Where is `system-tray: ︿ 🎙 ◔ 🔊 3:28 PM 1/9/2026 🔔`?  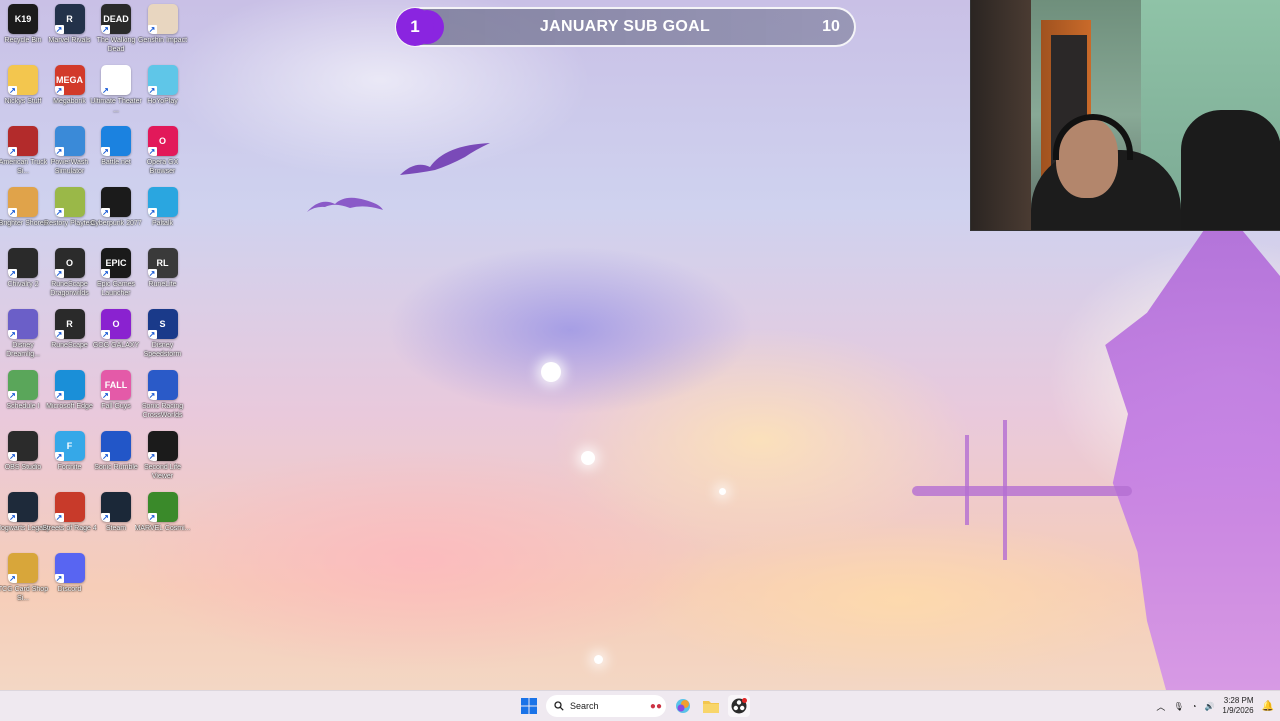 system-tray: ︿ 🎙 ◔ 🔊 3:28 PM 1/9/2026 🔔 is located at coordinates (1215, 706).